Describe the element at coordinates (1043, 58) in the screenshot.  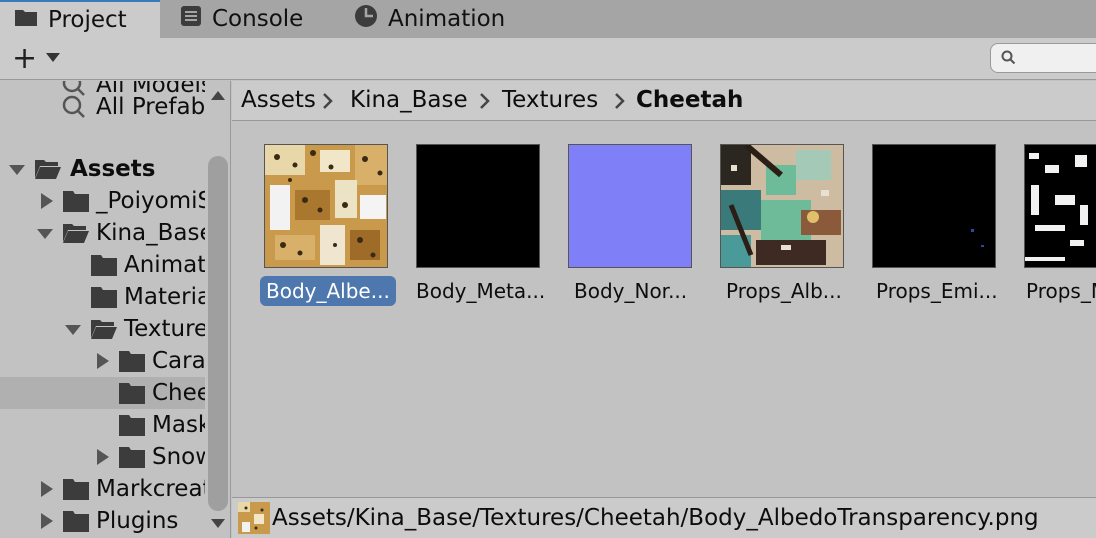
I see `search-field` at that location.